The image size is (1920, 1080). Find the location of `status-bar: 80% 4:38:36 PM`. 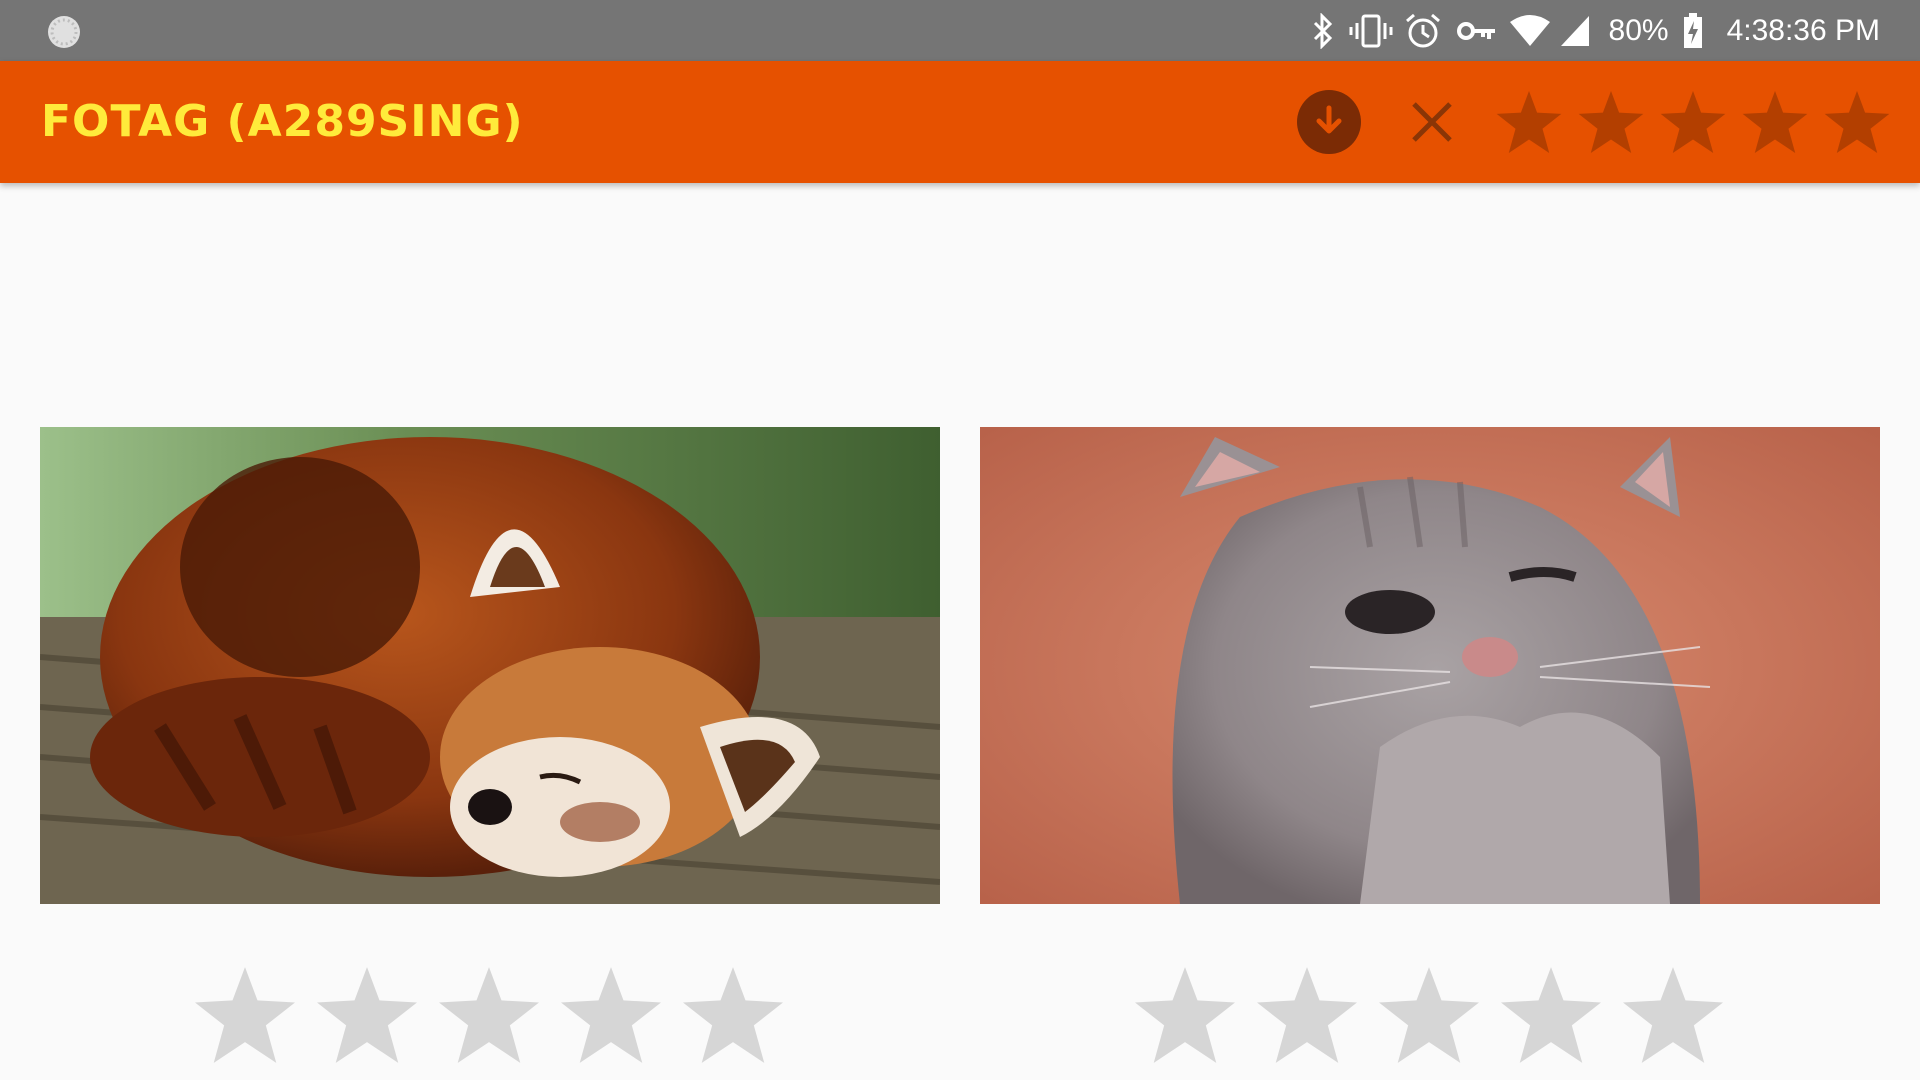

status-bar: 80% 4:38:36 PM is located at coordinates (960, 30).